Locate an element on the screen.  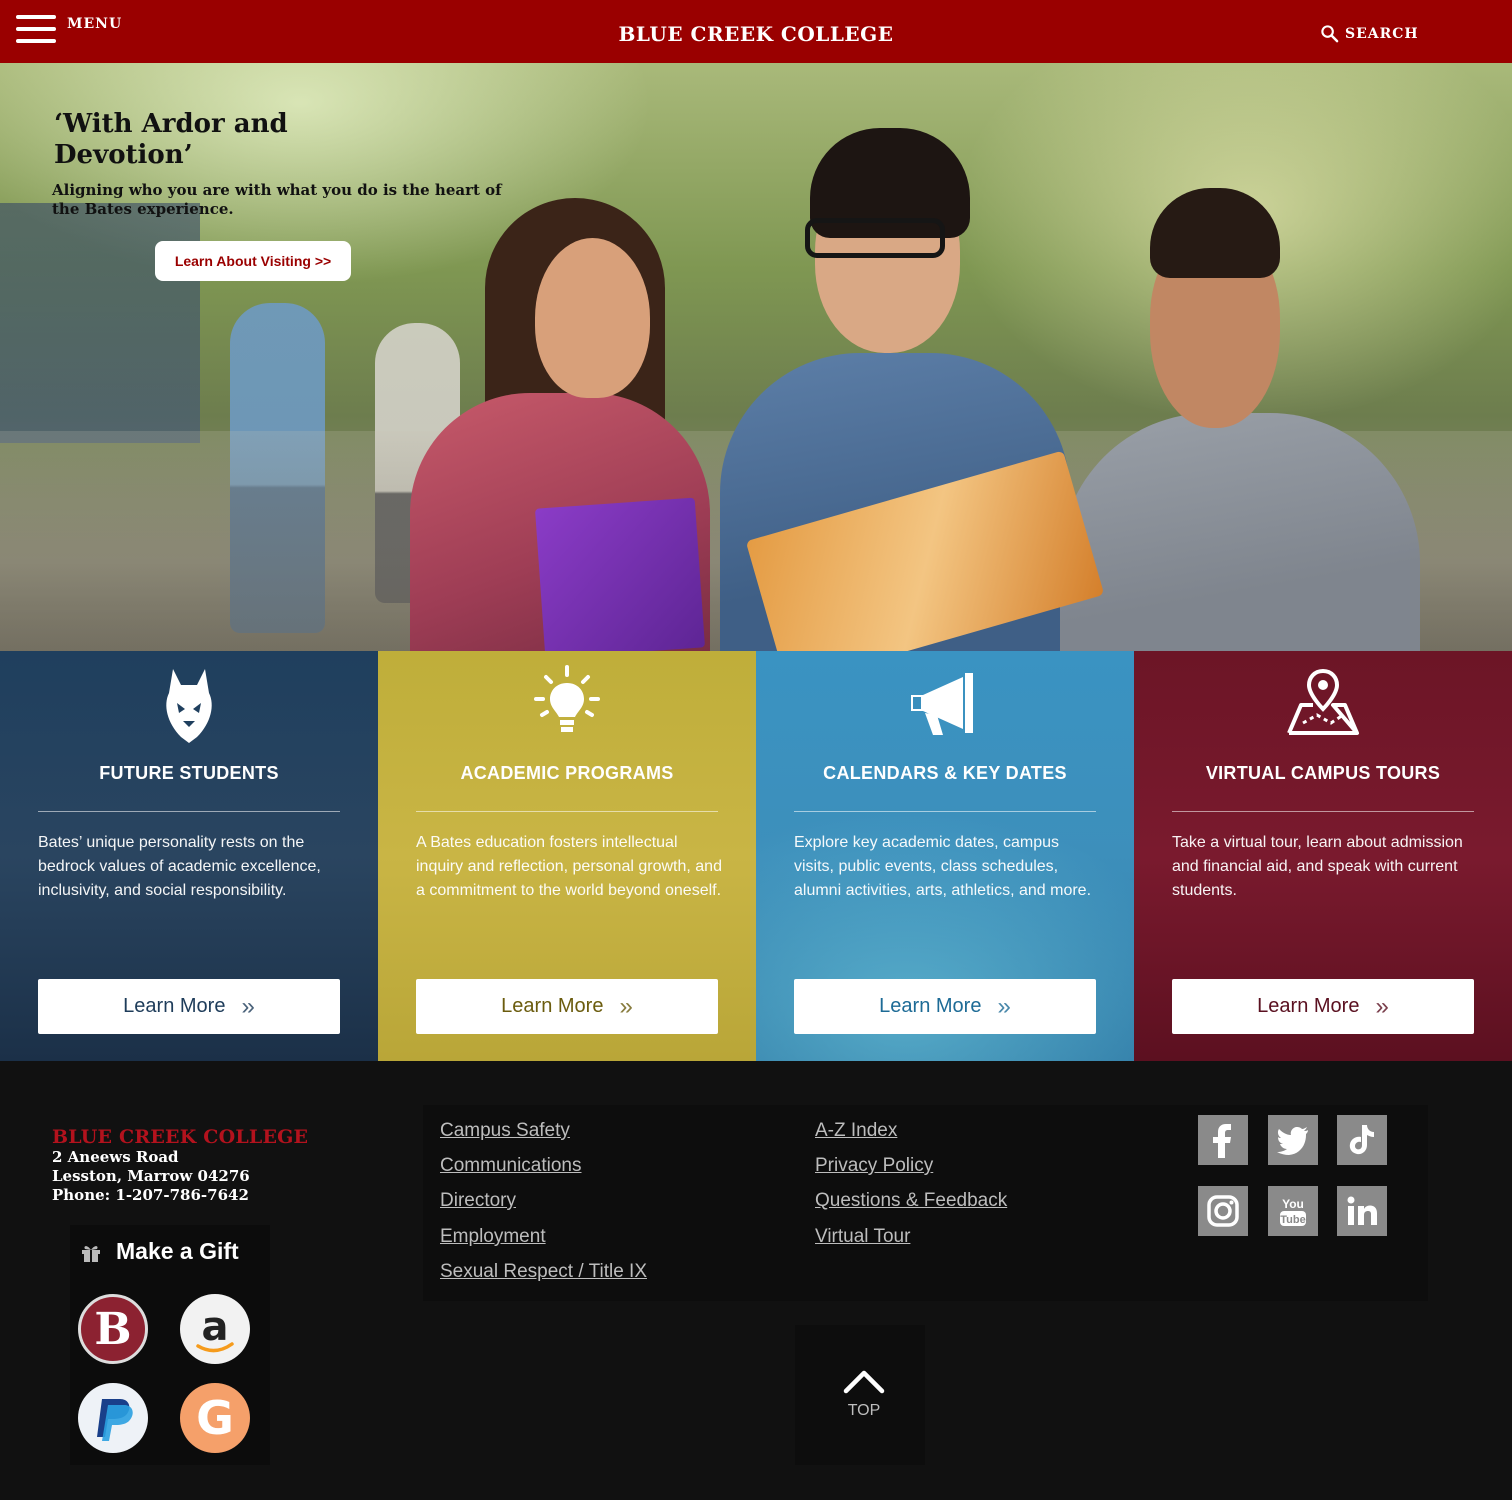
site-title-link: BLUE CREEK COLLEGE is located at coordinates (756, 34).